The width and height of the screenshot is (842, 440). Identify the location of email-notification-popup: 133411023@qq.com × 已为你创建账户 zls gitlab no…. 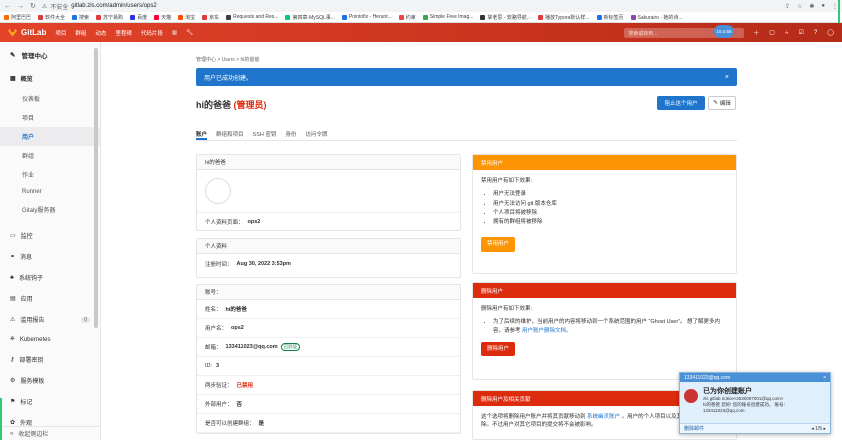
(755, 403).